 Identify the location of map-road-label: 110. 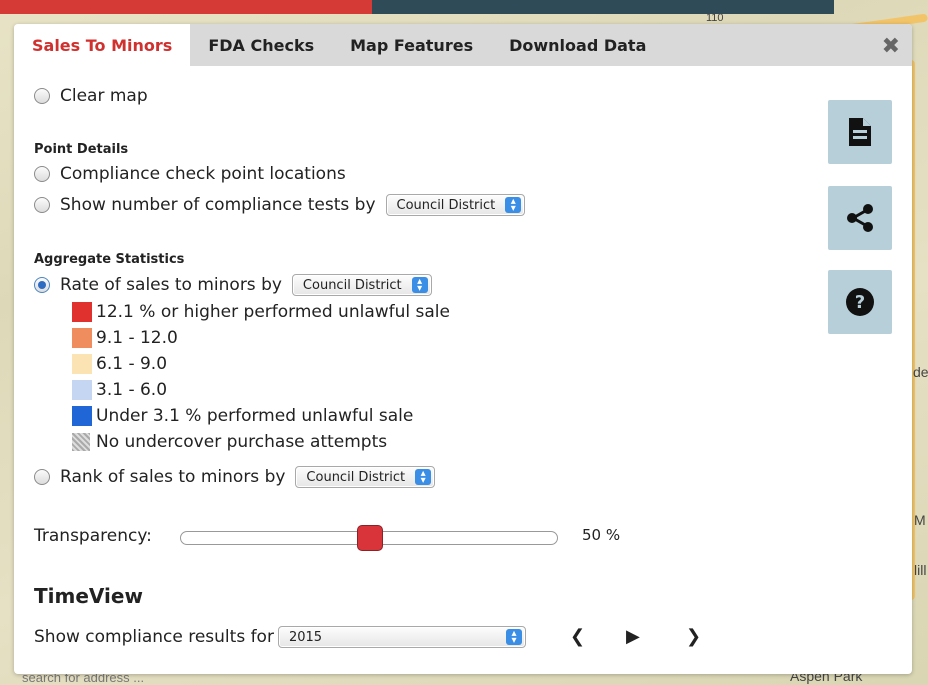
(715, 18).